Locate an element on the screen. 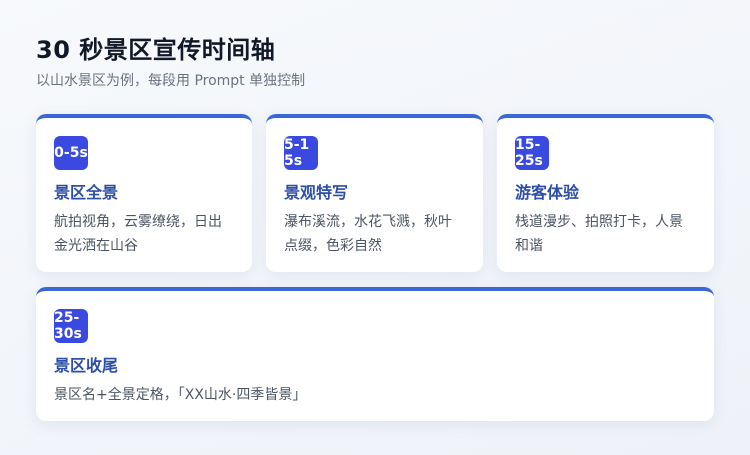 The height and width of the screenshot is (455, 750). time-badge: 25-30s is located at coordinates (71, 326).